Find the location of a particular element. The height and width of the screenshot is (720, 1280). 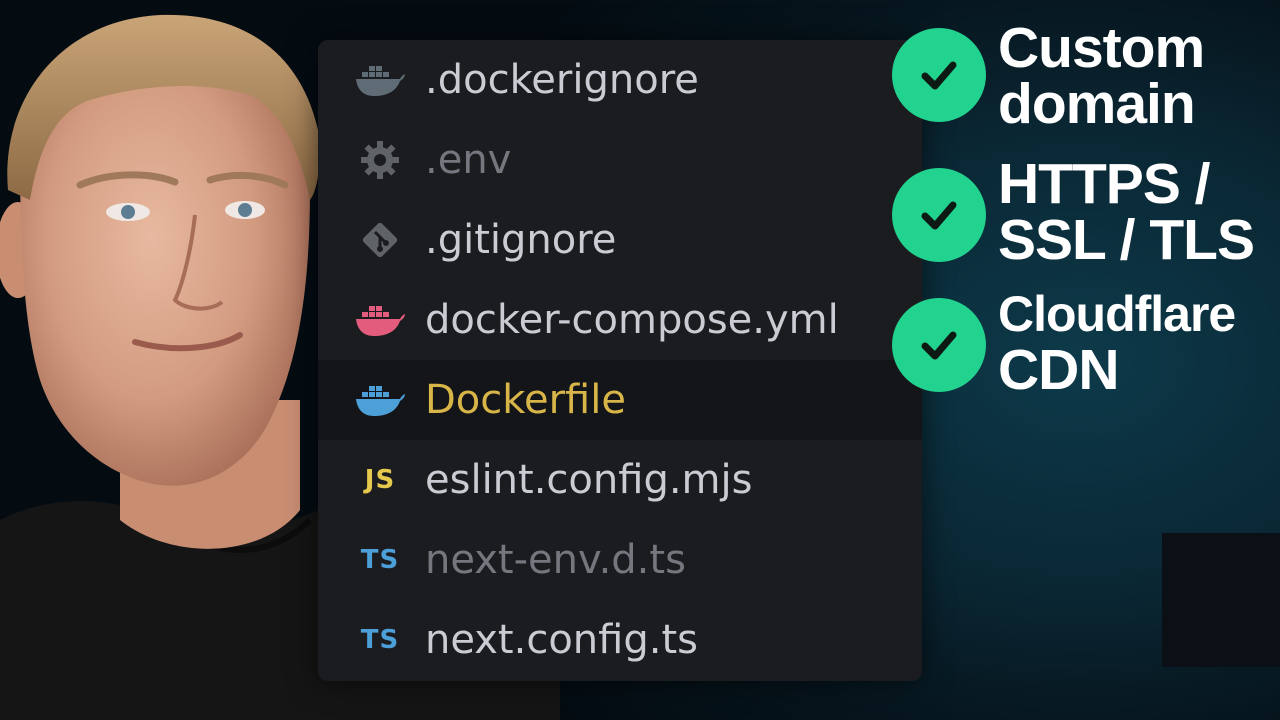

checklist-label: Custom domain is located at coordinates (1101, 76).